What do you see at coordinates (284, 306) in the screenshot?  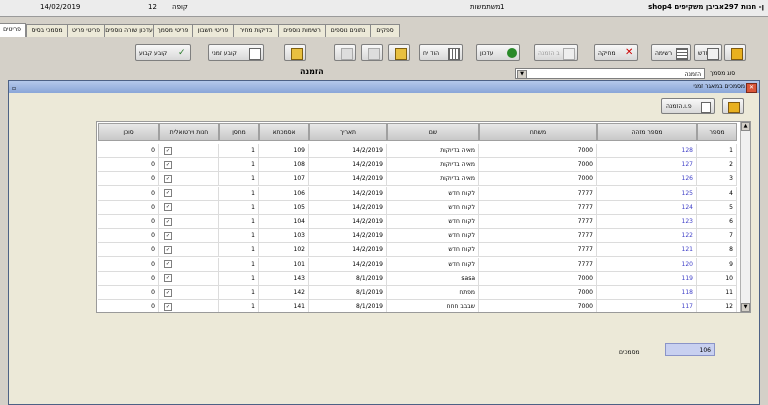 I see `cell-reference: 141` at bounding box center [284, 306].